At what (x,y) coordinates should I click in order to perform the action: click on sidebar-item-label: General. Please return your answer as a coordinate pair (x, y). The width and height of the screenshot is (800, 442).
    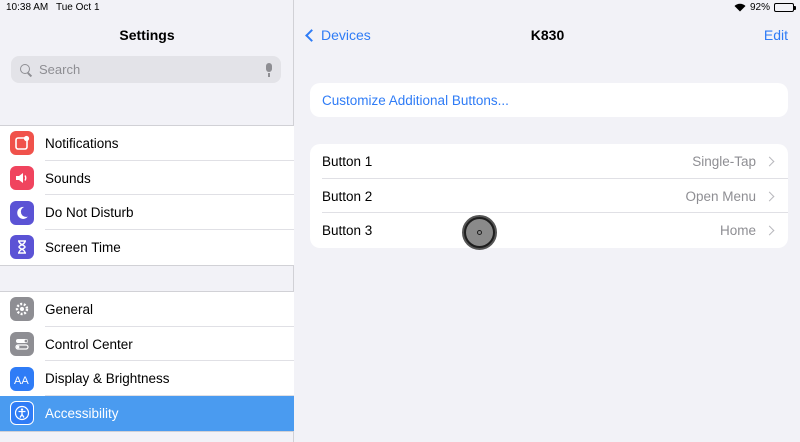
    Looking at the image, I should click on (69, 309).